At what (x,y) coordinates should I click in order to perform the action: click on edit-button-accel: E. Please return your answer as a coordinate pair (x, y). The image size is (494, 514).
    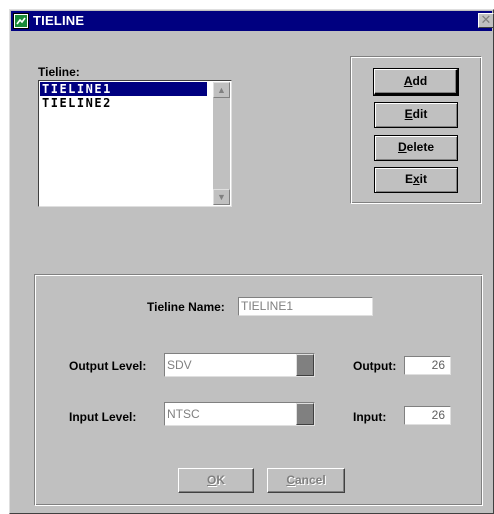
    Looking at the image, I should click on (408, 114).